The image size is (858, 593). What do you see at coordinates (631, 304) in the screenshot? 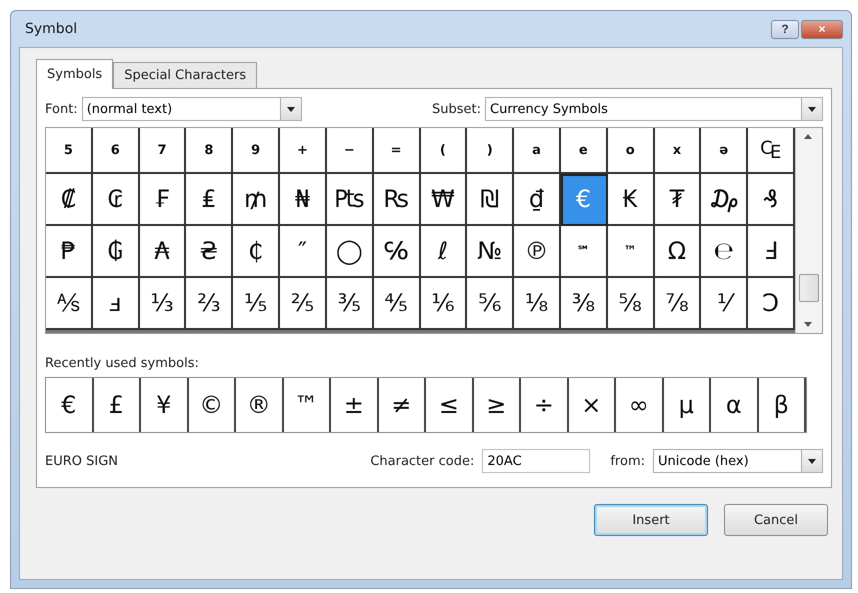
I see `symbol-cell: ⅝` at bounding box center [631, 304].